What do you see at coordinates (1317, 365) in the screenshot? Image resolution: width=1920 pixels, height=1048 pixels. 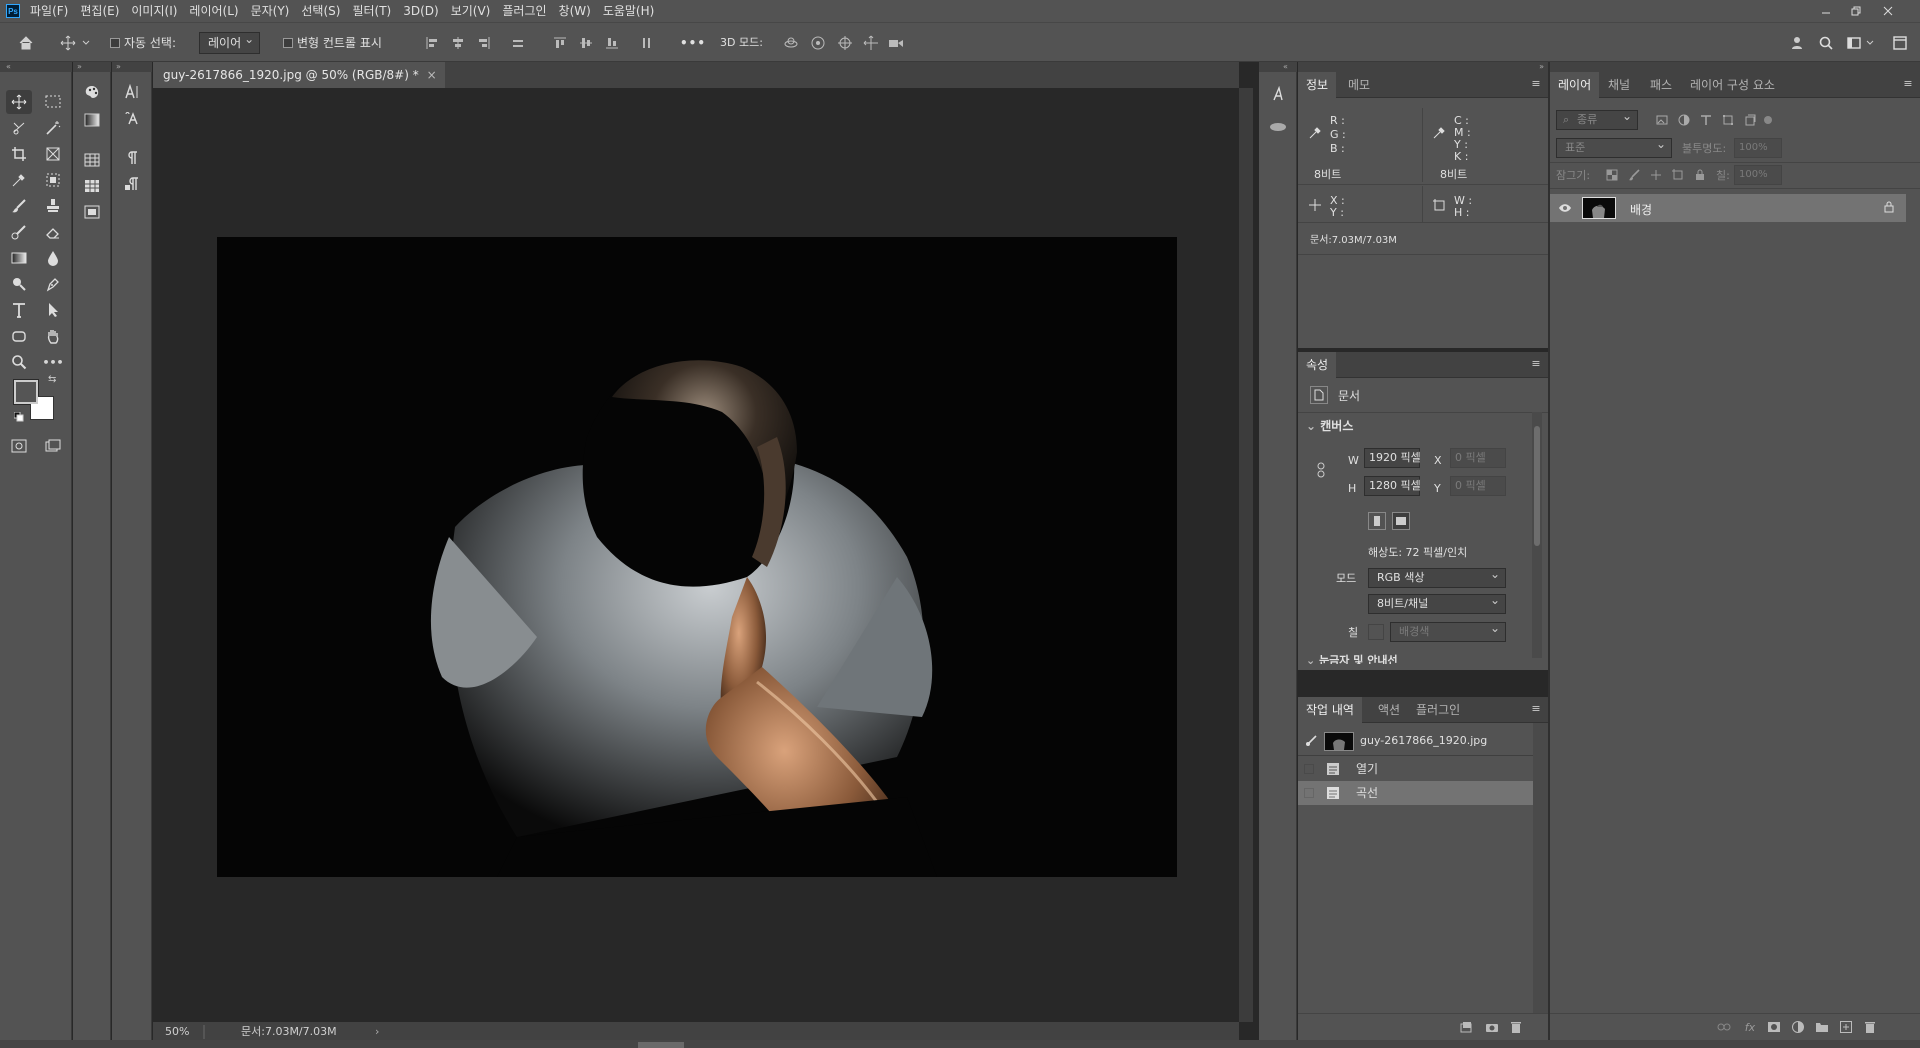 I see `tab-properties: 속성` at bounding box center [1317, 365].